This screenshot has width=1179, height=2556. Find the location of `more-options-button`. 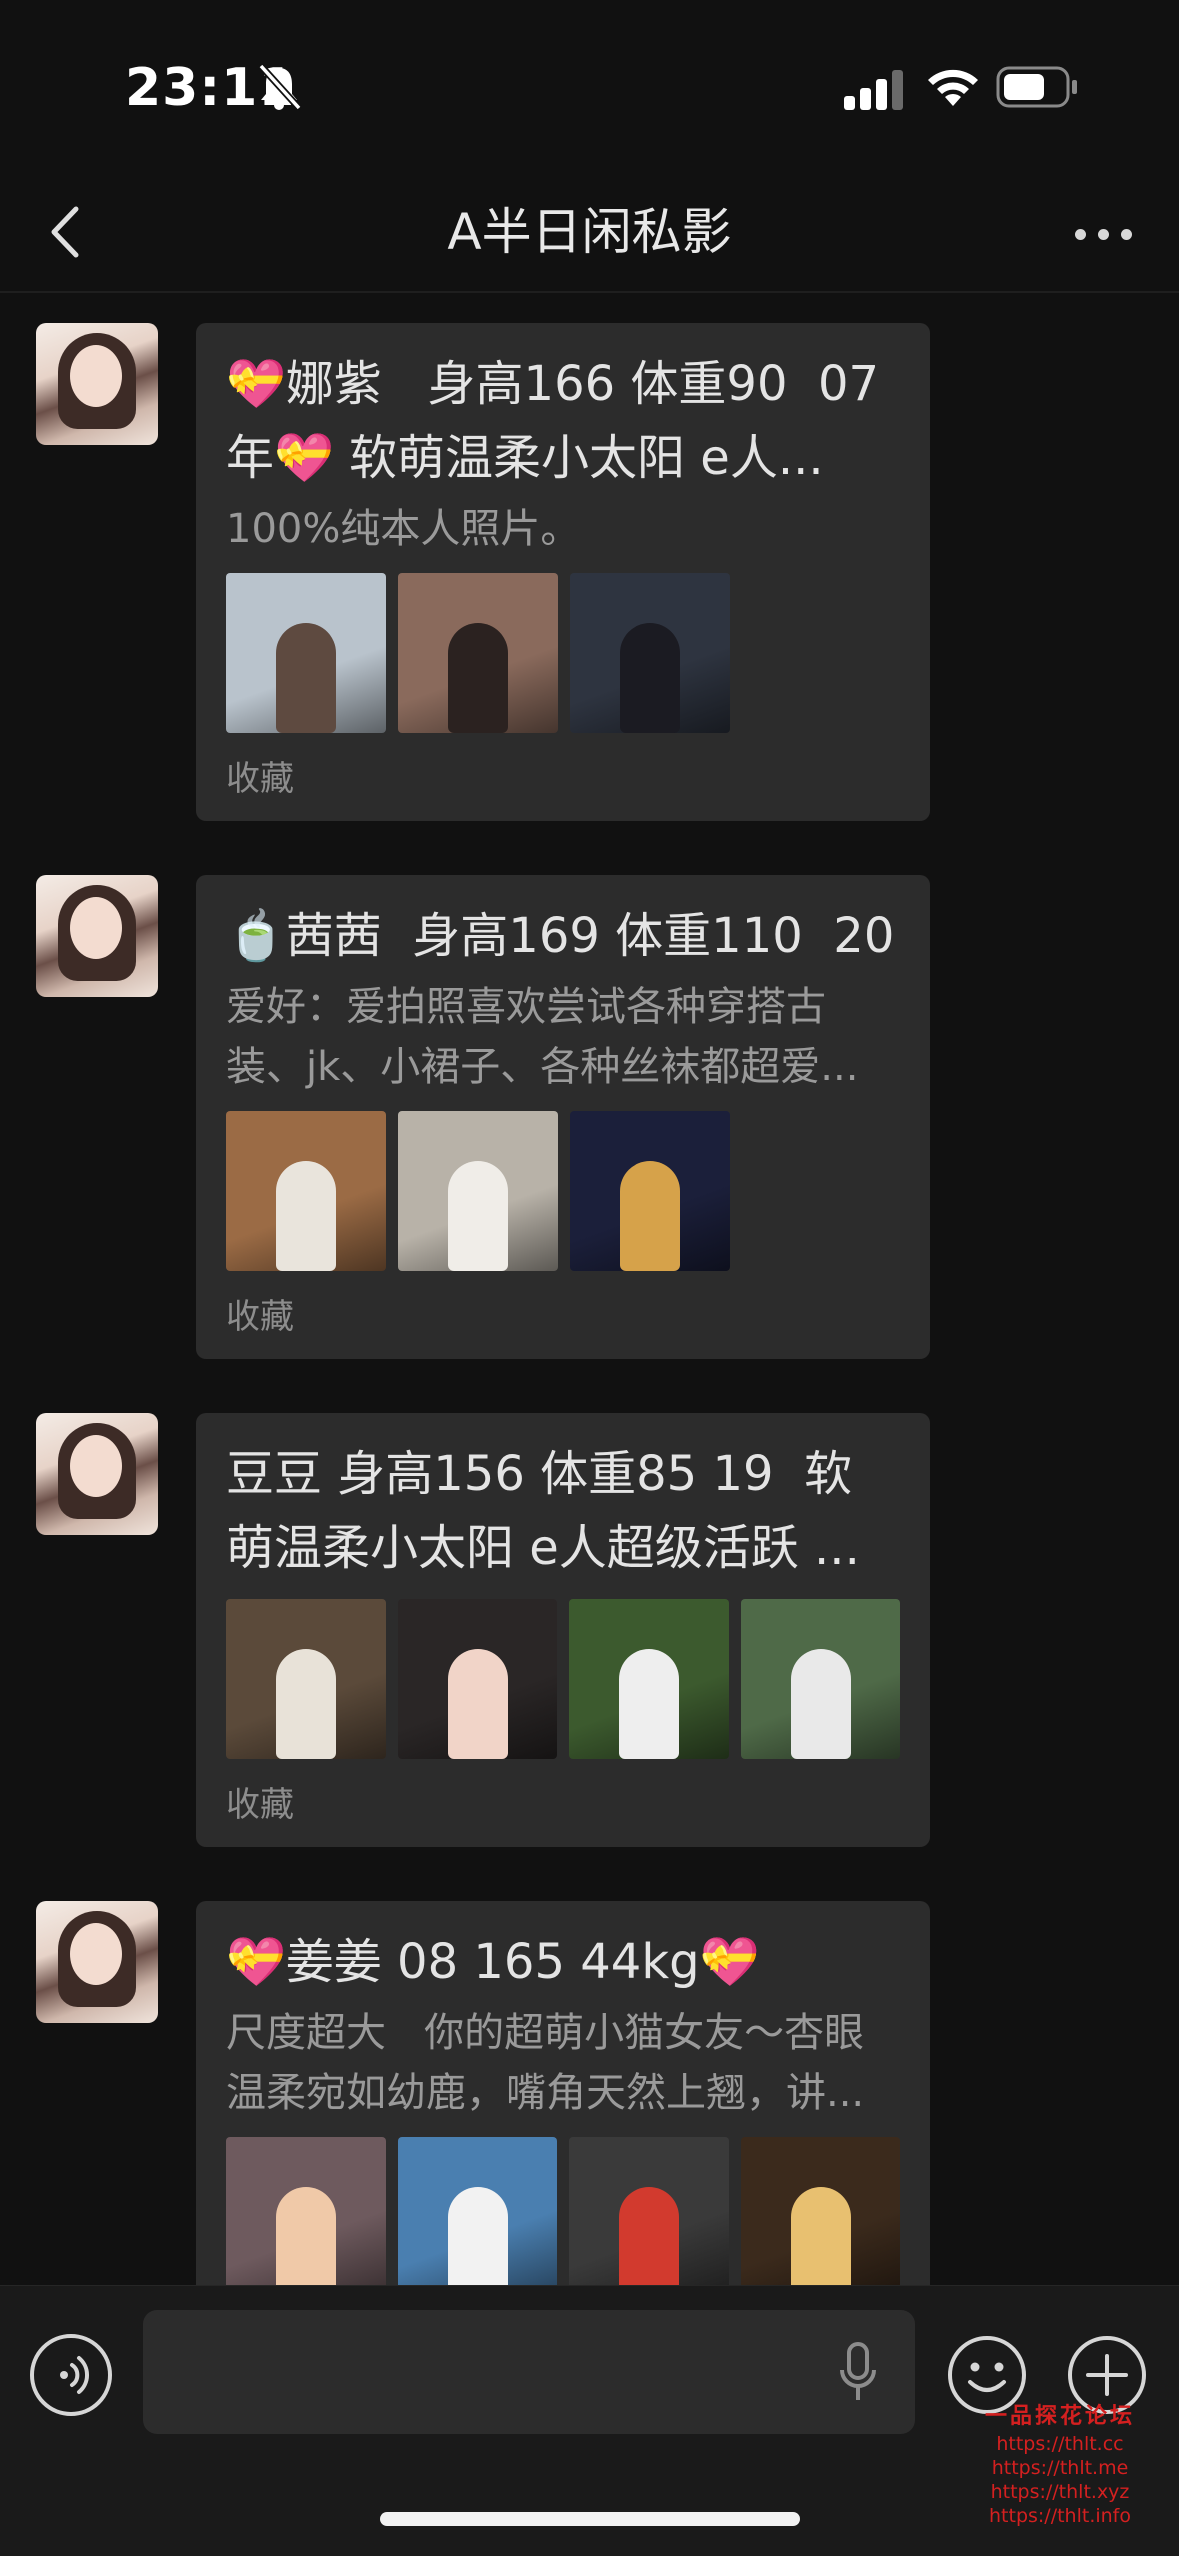

more-options-button is located at coordinates (1104, 233).